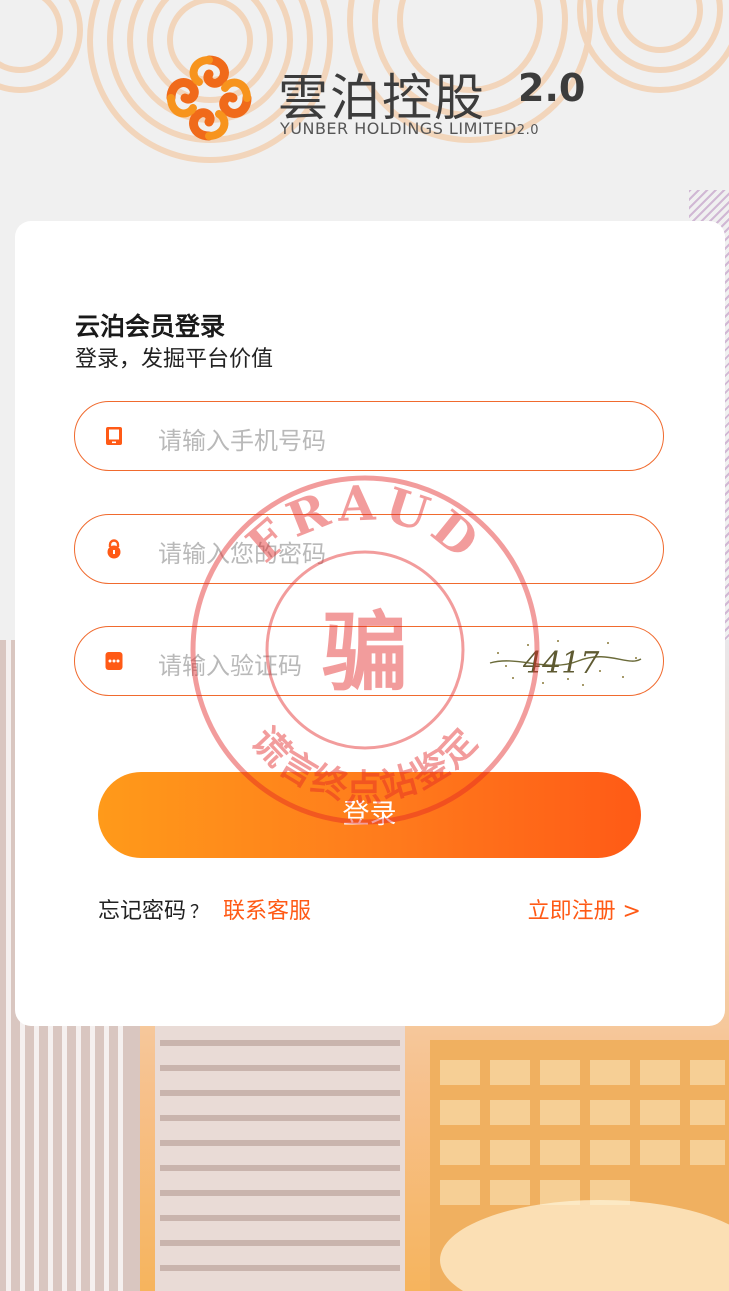  What do you see at coordinates (199, 912) in the screenshot?
I see `forgot-question-mark: ？` at bounding box center [199, 912].